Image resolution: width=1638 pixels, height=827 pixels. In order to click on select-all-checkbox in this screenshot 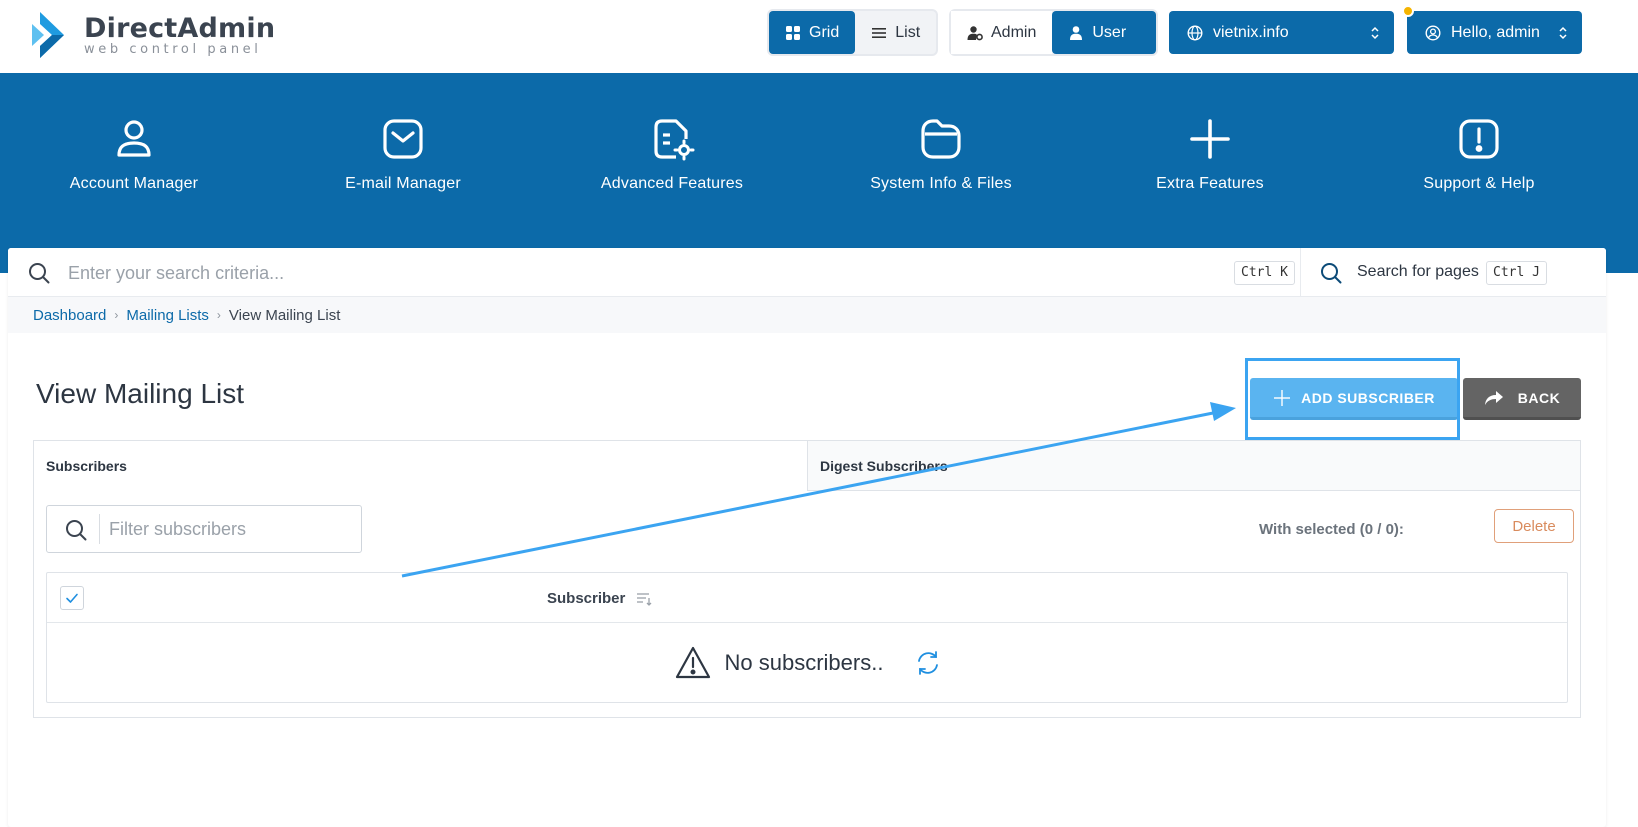, I will do `click(72, 598)`.